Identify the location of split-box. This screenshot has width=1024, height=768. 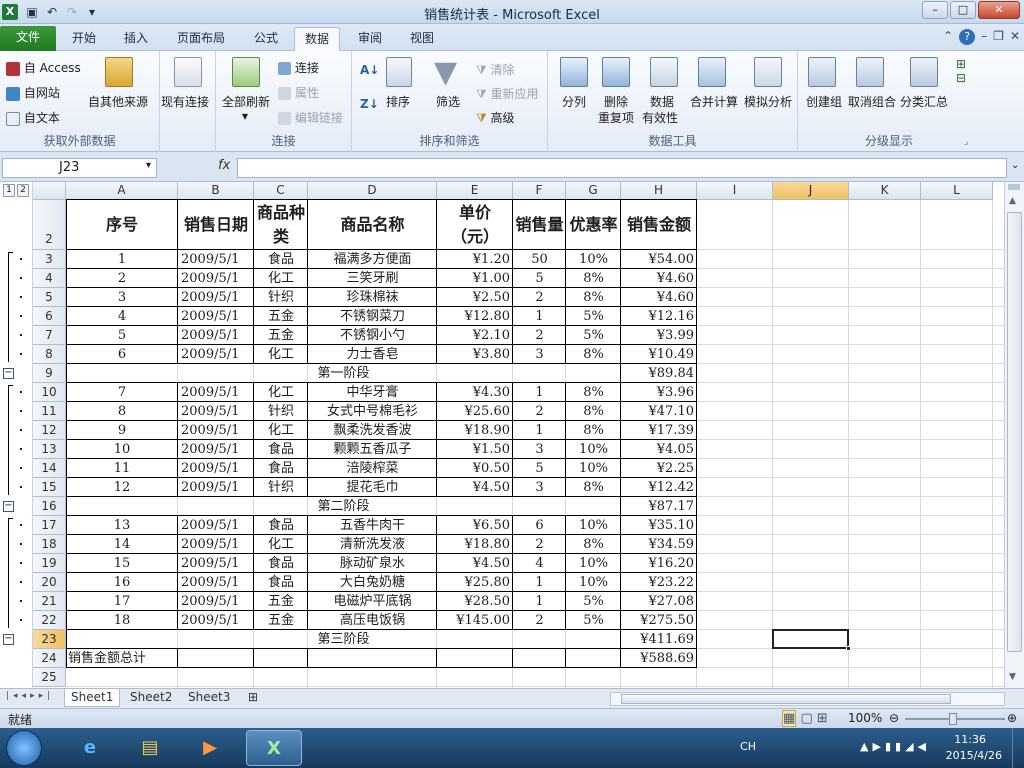
(1014, 187).